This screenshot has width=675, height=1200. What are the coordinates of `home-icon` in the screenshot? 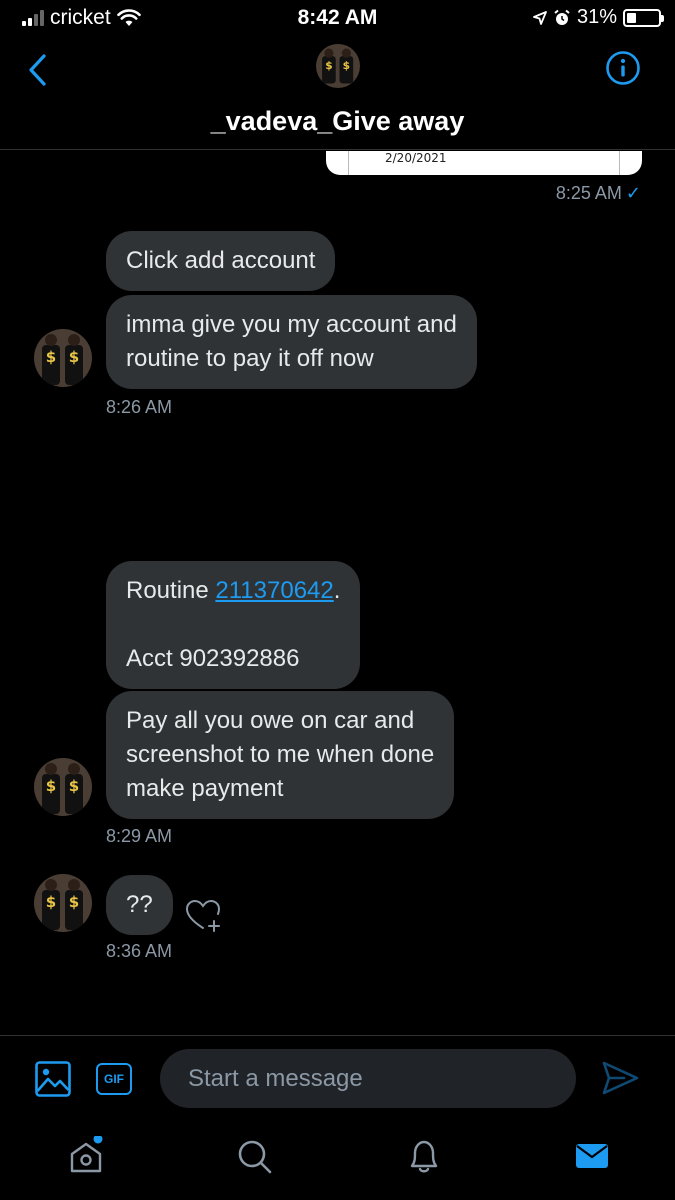 It's located at (86, 1153).